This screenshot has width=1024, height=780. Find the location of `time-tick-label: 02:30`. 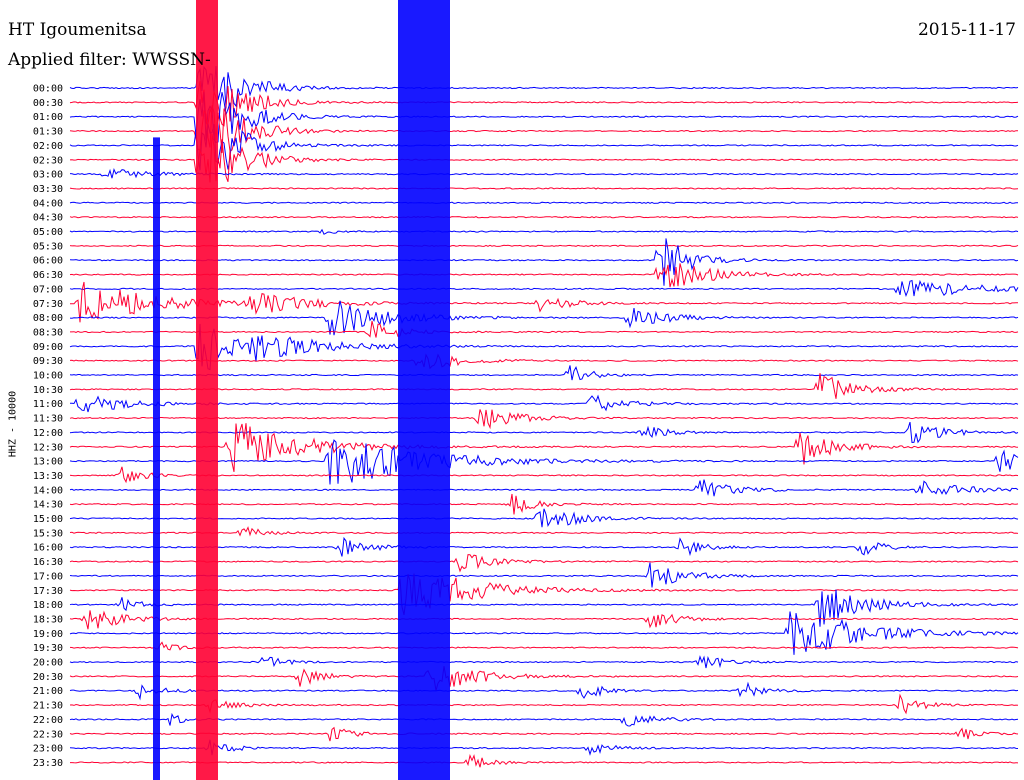

time-tick-label: 02:30 is located at coordinates (48, 160).